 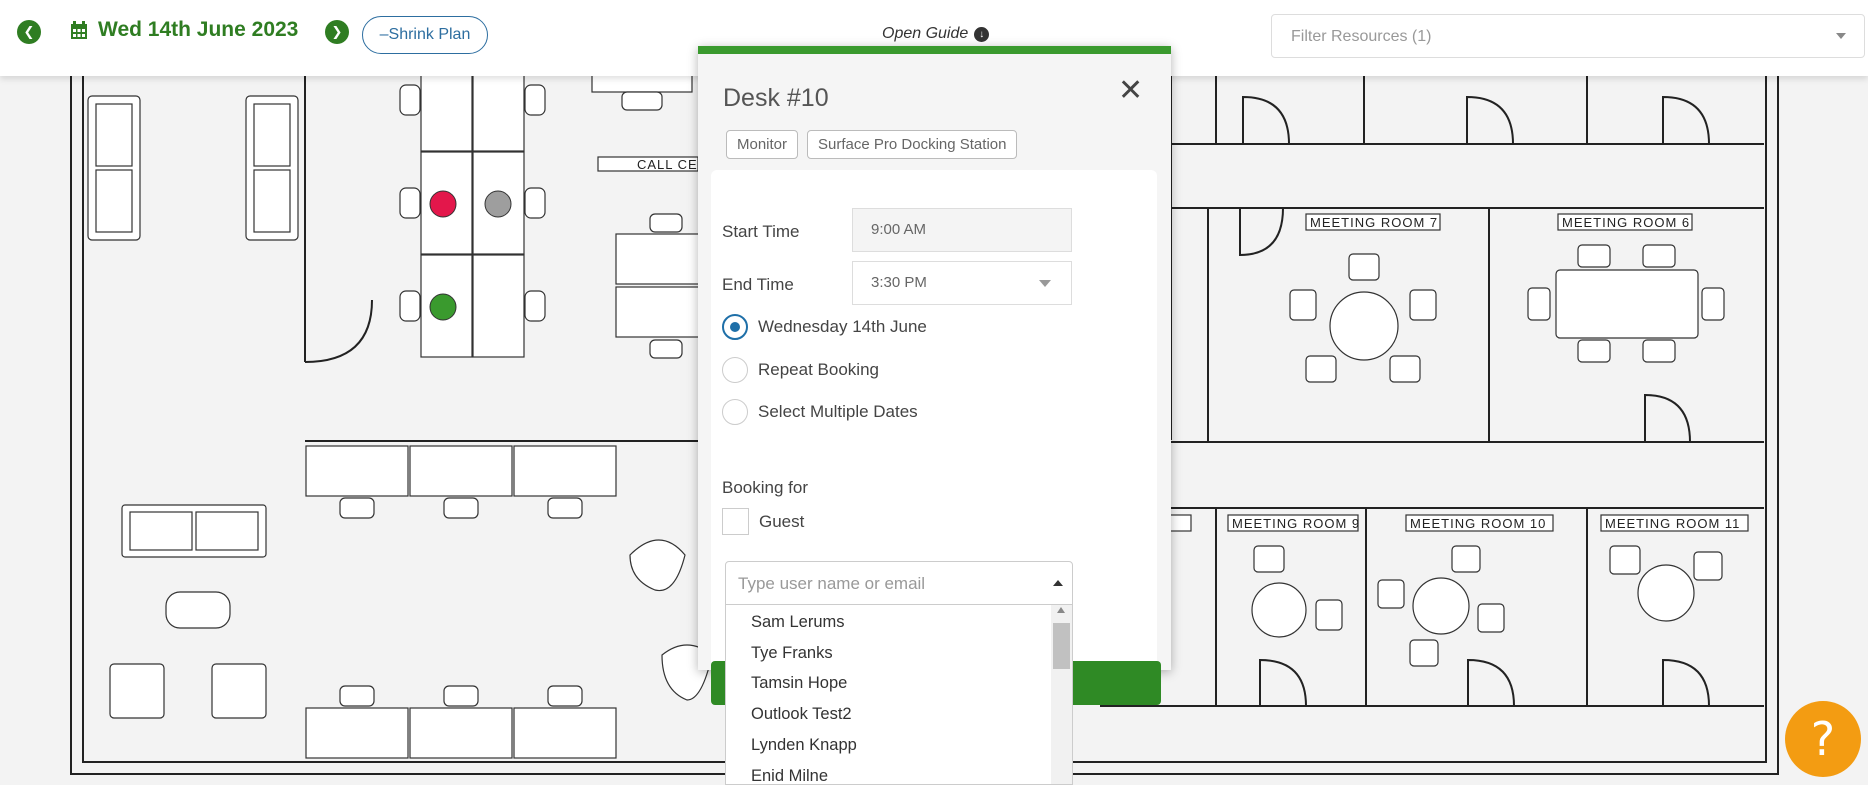 What do you see at coordinates (1568, 36) in the screenshot?
I see `filter-resources-select: Filter Resources (1)` at bounding box center [1568, 36].